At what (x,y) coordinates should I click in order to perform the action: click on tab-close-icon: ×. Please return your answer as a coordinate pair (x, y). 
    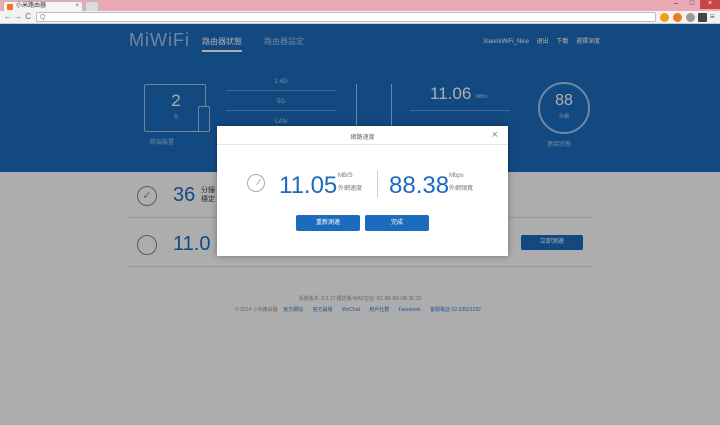
    Looking at the image, I should click on (77, 6).